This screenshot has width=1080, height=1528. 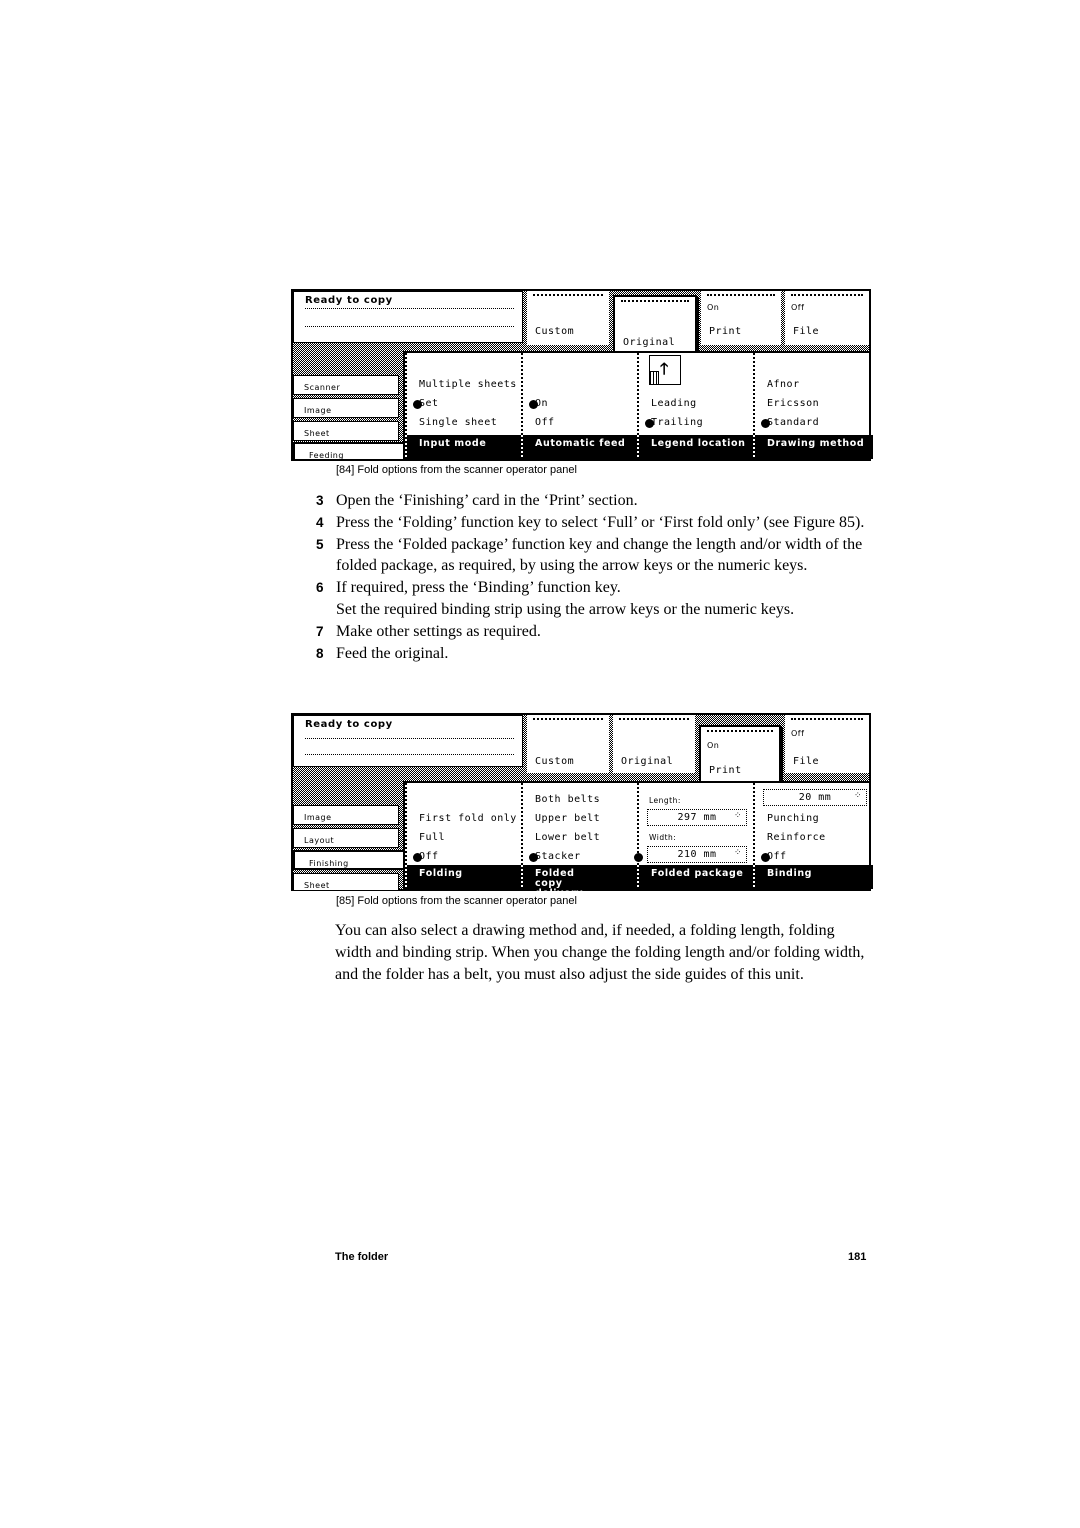 I want to click on option-first-fold-only: First fold only, so click(x=468, y=818).